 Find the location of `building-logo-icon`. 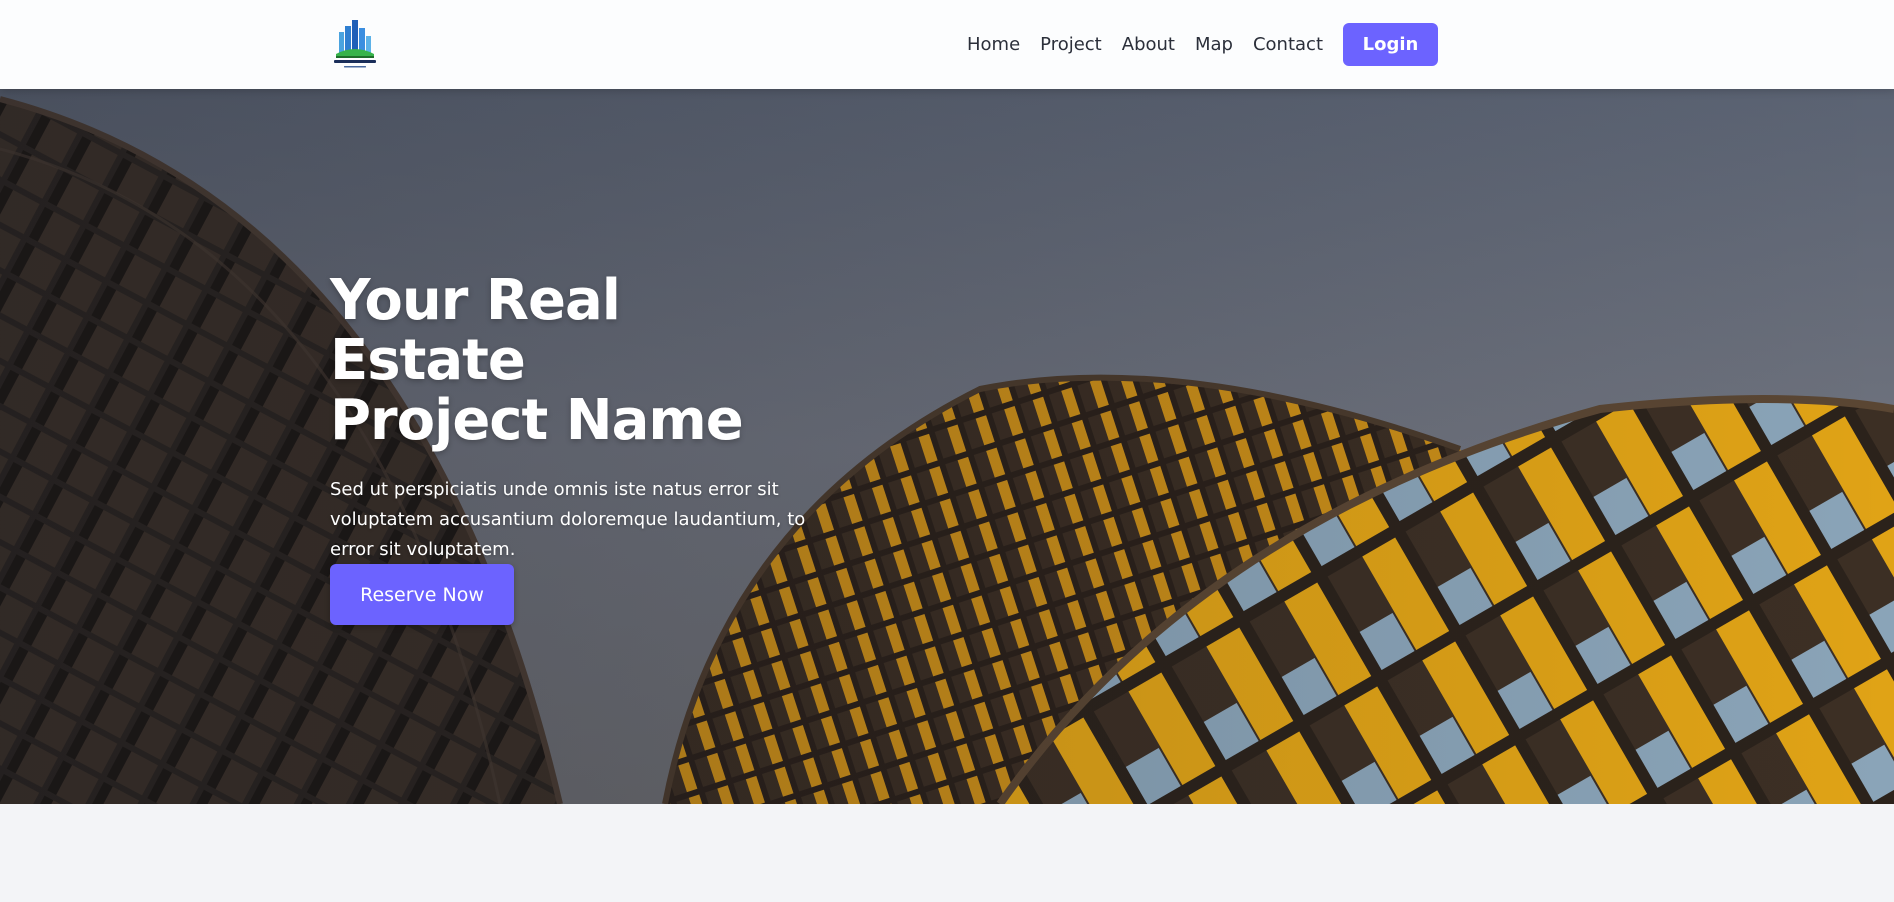

building-logo-icon is located at coordinates (355, 44).